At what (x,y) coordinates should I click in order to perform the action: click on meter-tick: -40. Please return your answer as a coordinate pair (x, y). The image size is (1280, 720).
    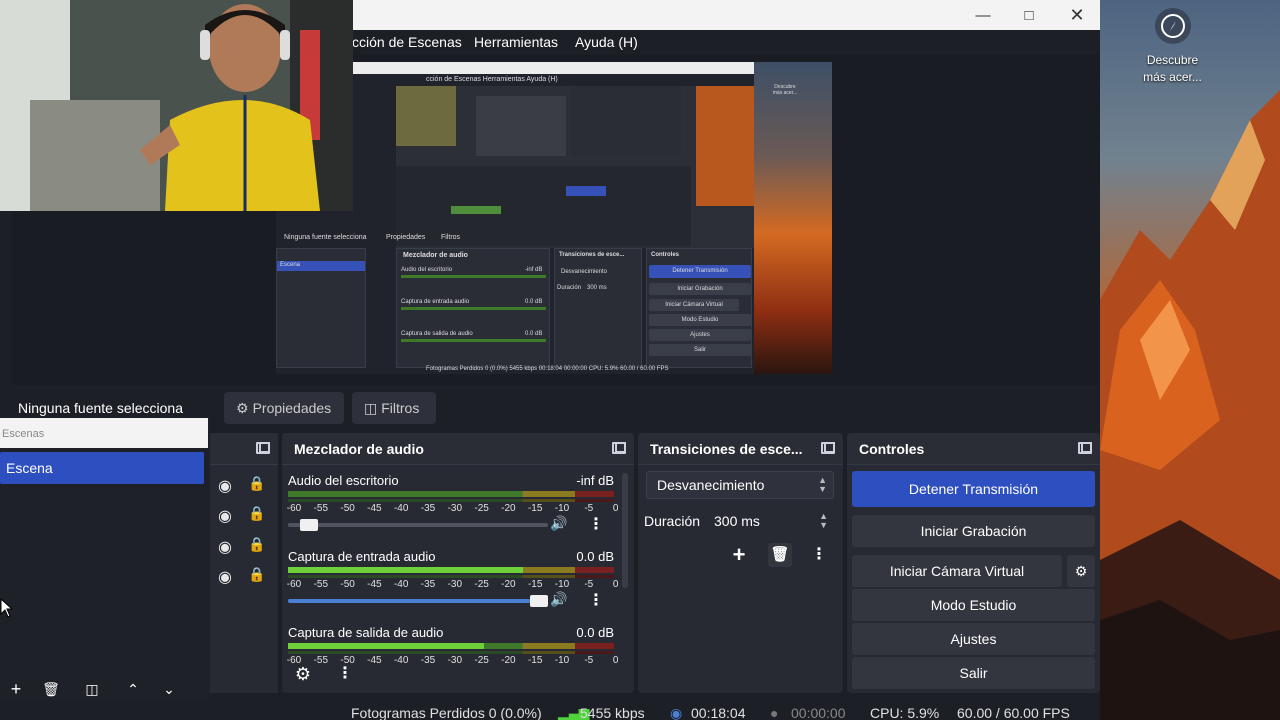
    Looking at the image, I should click on (401, 660).